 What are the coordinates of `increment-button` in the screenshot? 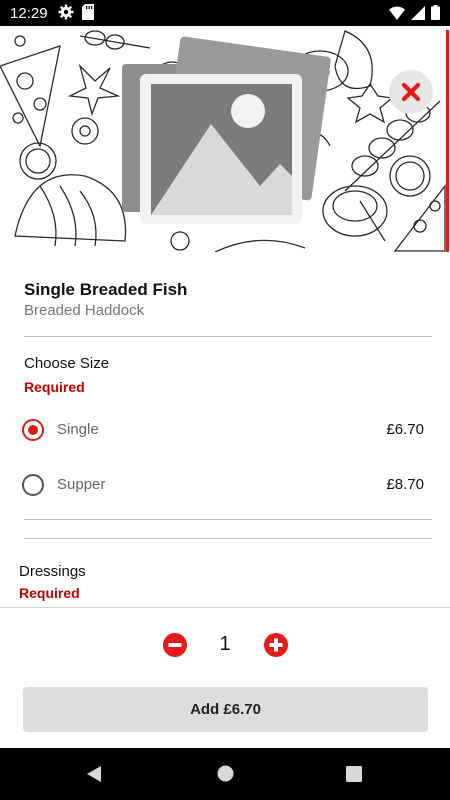 It's located at (276, 645).